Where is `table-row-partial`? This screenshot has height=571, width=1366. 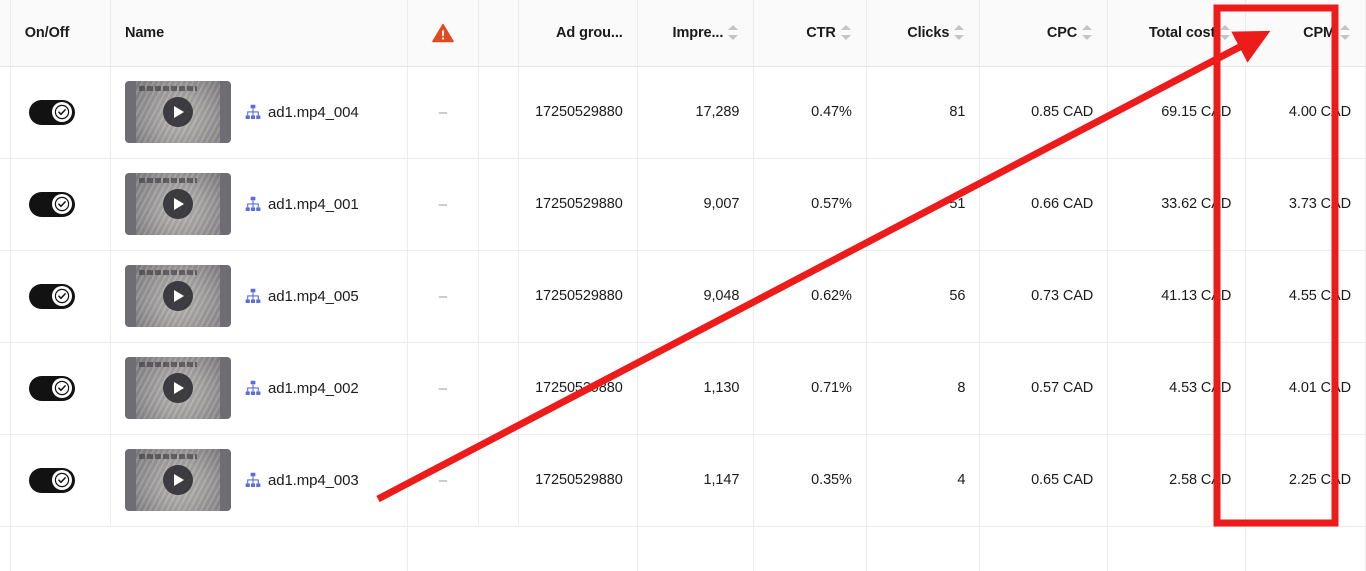 table-row-partial is located at coordinates (683, 548).